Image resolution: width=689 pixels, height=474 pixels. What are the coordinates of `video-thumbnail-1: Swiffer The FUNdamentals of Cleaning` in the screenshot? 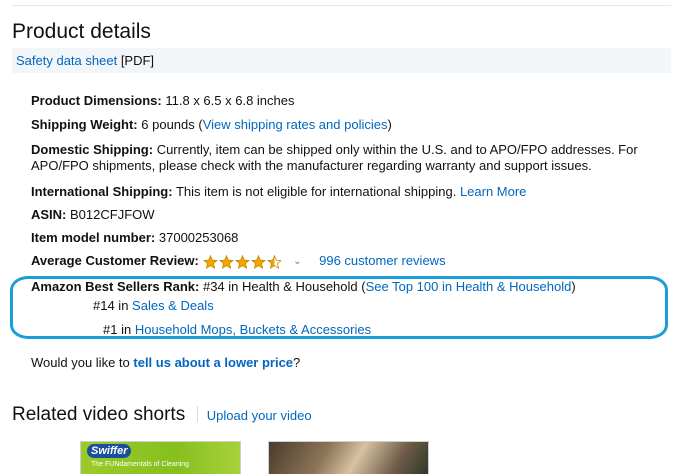 It's located at (160, 457).